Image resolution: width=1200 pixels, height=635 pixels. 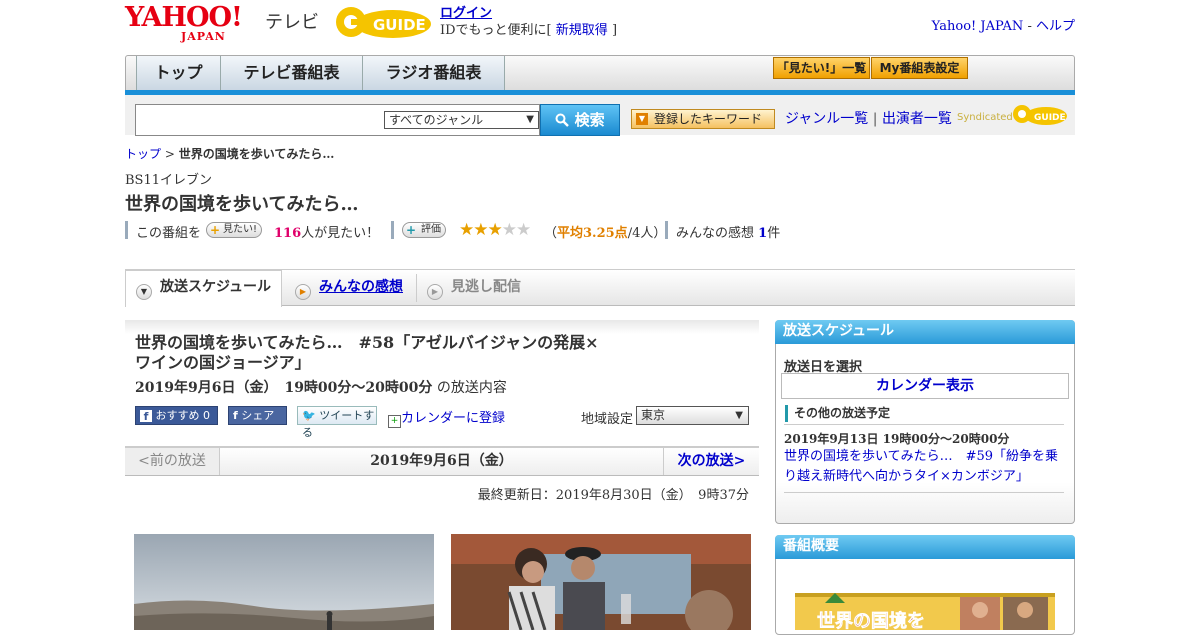 What do you see at coordinates (925, 386) in the screenshot?
I see `calendar-display-button: カレンダー表示` at bounding box center [925, 386].